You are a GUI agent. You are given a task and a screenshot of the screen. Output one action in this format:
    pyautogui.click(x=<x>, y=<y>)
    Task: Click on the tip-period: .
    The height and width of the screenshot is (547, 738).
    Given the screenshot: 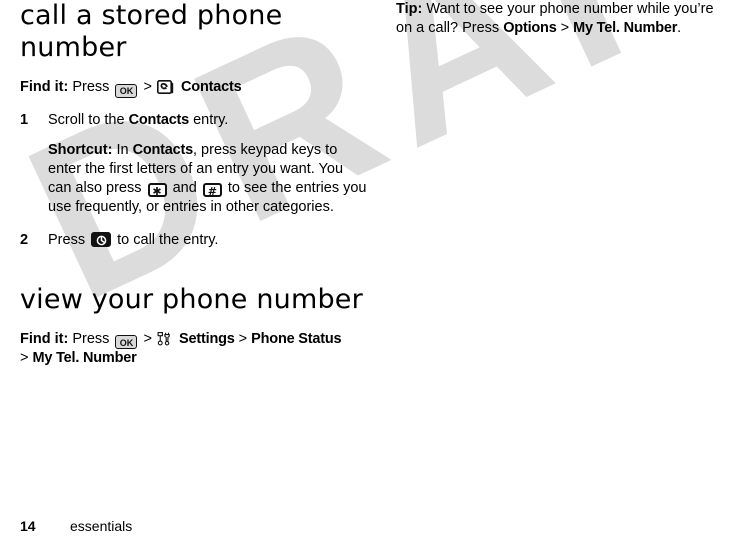 What is the action you would take?
    pyautogui.click(x=679, y=28)
    